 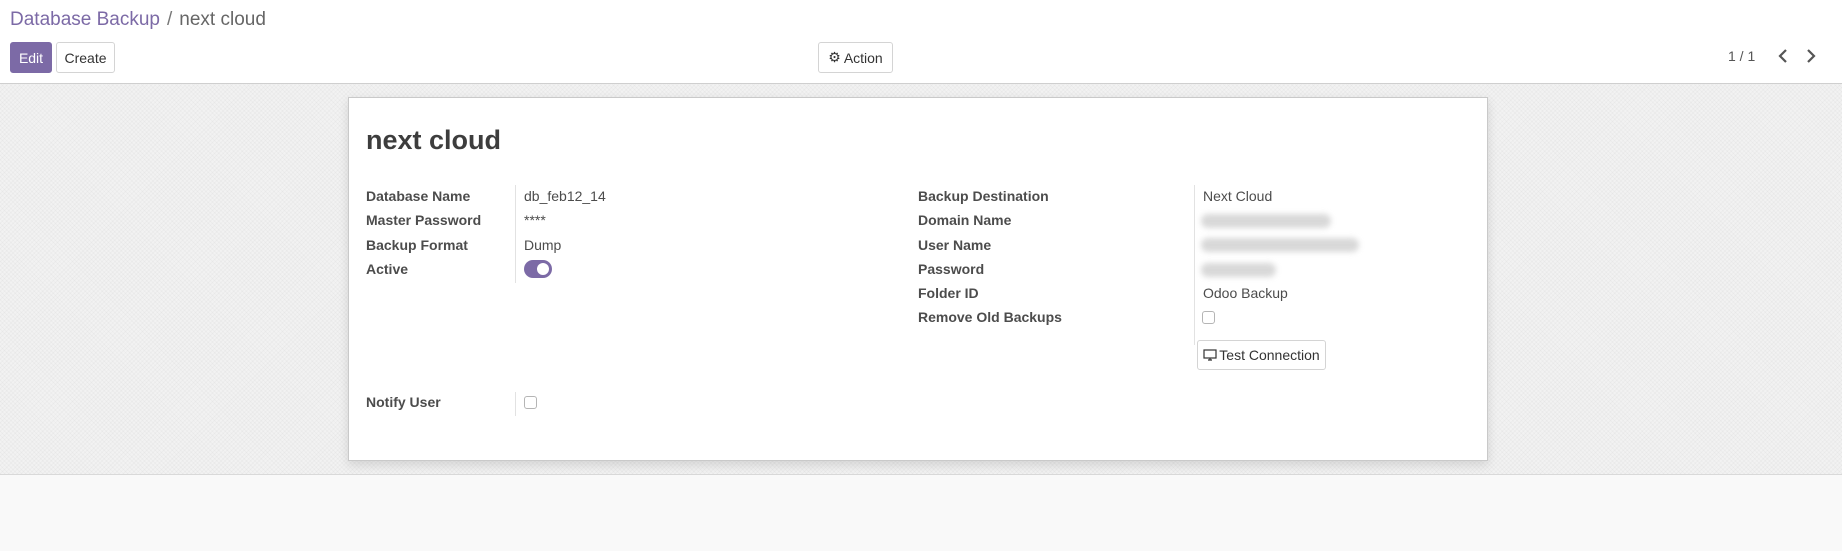 What do you see at coordinates (403, 402) in the screenshot?
I see `field-label-notify-user: Notify User` at bounding box center [403, 402].